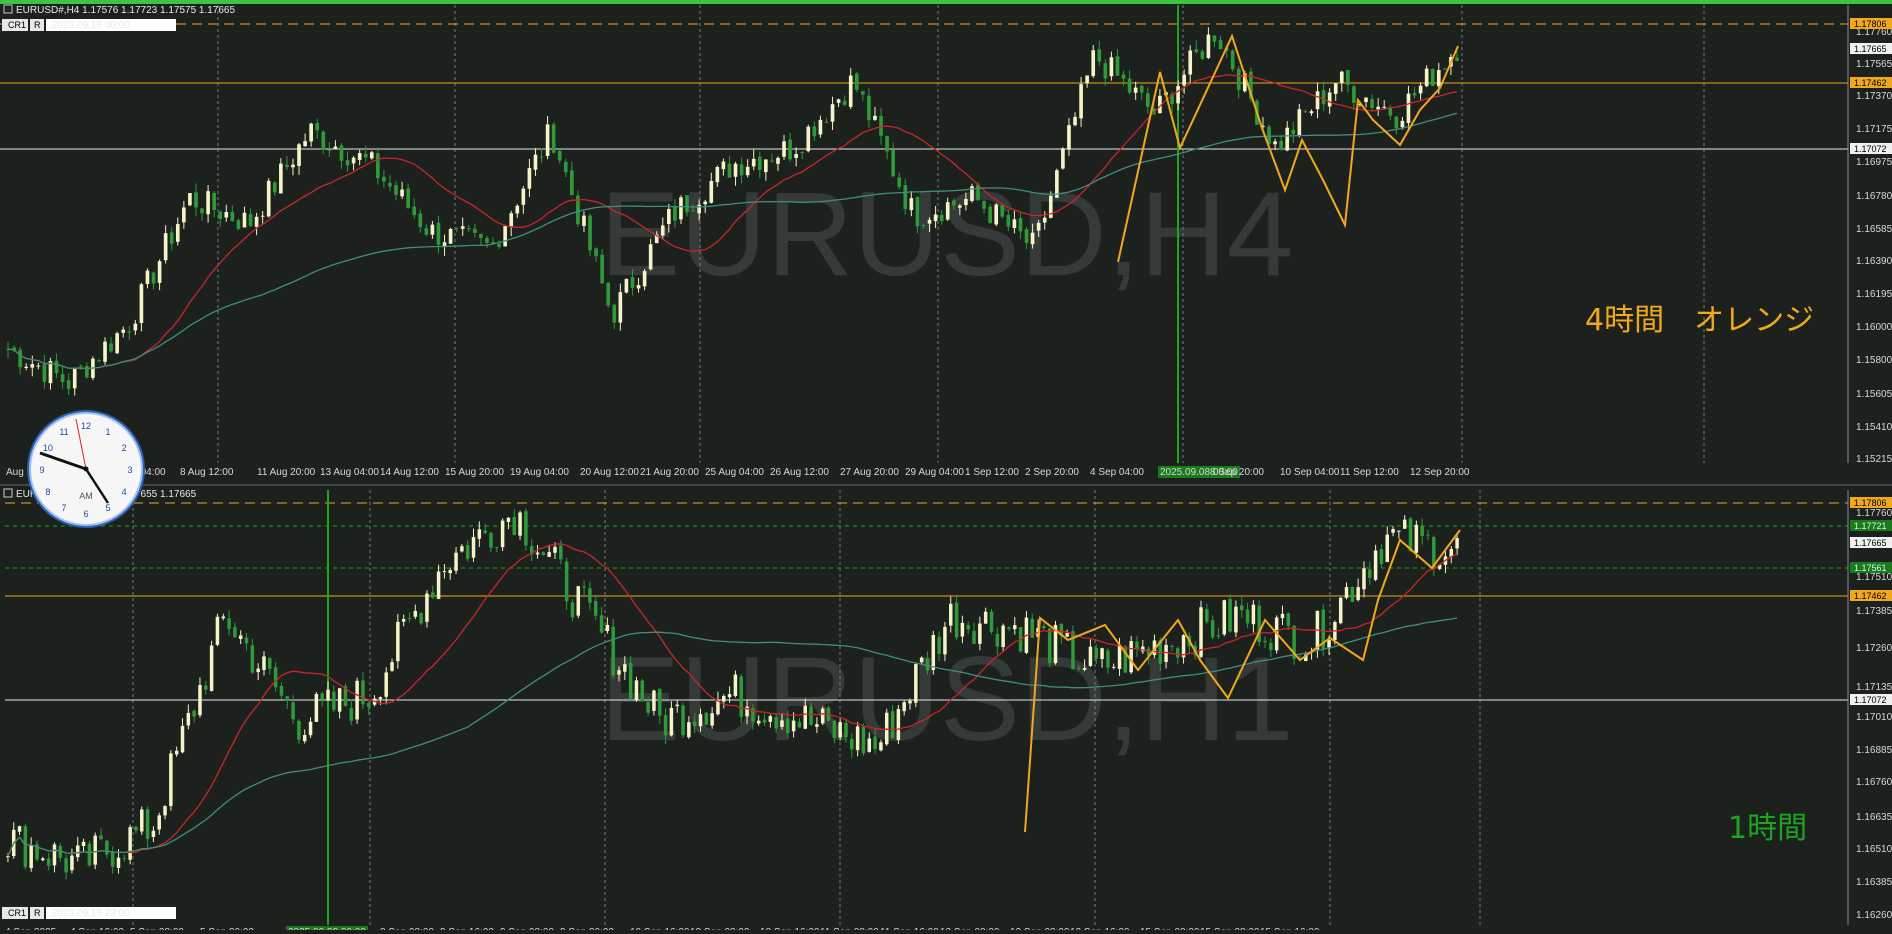  Describe the element at coordinates (669, 472) in the screenshot. I see `time-axis-label: 21 Aug 20:00` at that location.